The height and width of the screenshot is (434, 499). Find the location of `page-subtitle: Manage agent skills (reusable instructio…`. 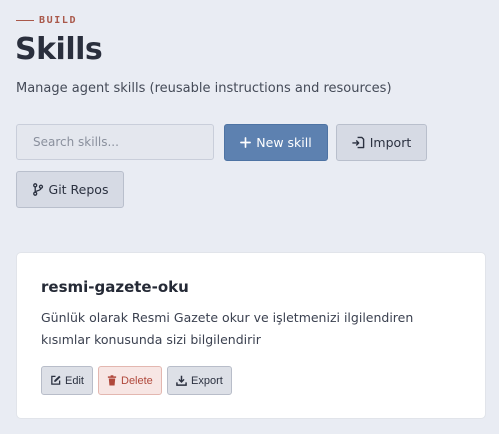

page-subtitle: Manage agent skills (reusable instructio… is located at coordinates (204, 88).